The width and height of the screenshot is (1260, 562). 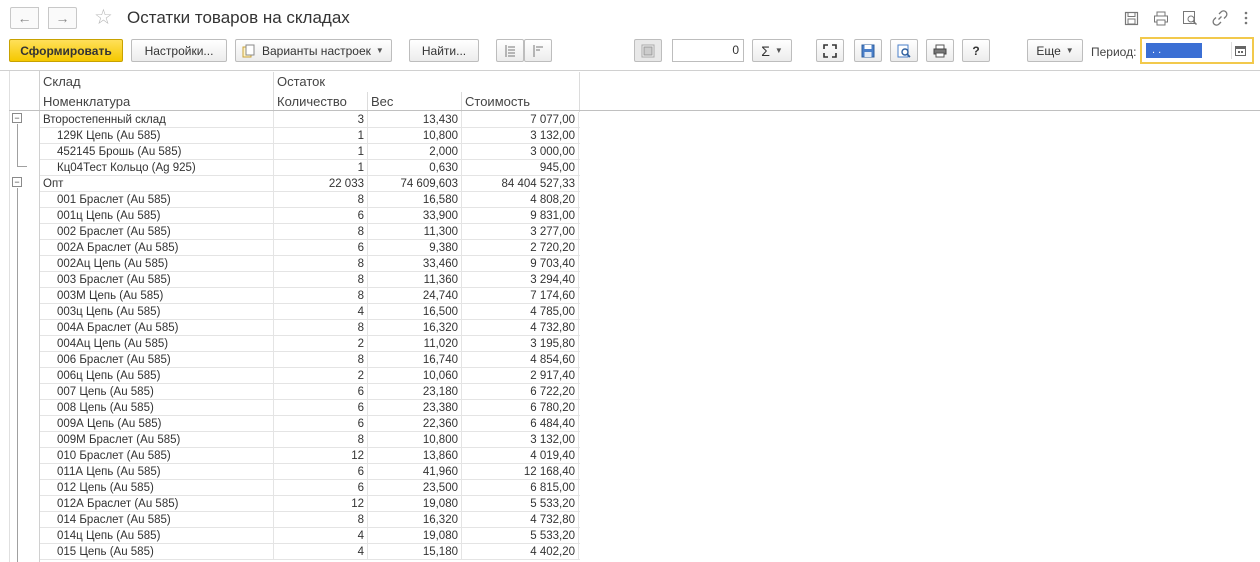 I want to click on item-name-cell: 007 Цепь (Au 585), so click(x=157, y=392).